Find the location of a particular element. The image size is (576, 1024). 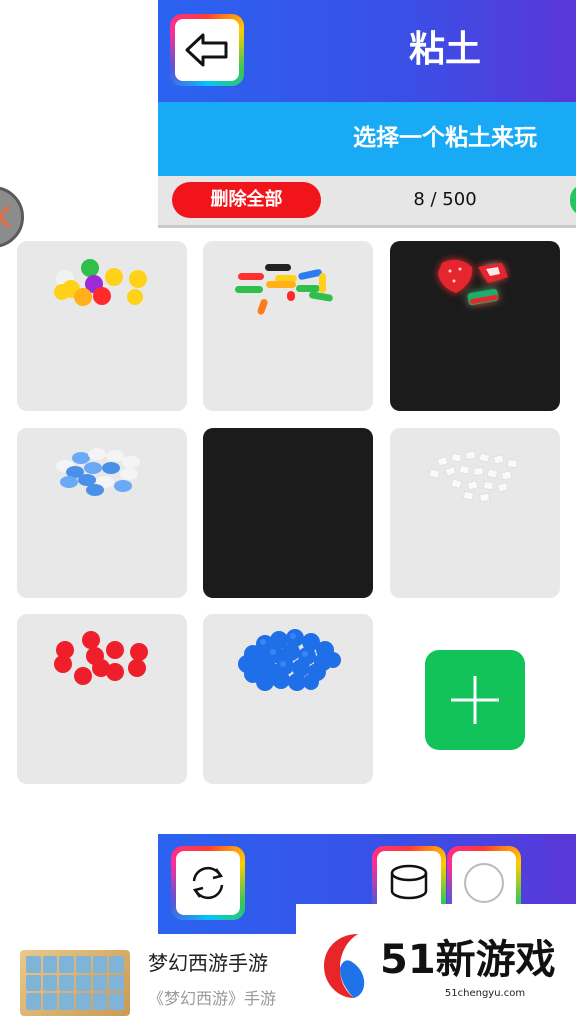

plus-icon is located at coordinates (475, 700).